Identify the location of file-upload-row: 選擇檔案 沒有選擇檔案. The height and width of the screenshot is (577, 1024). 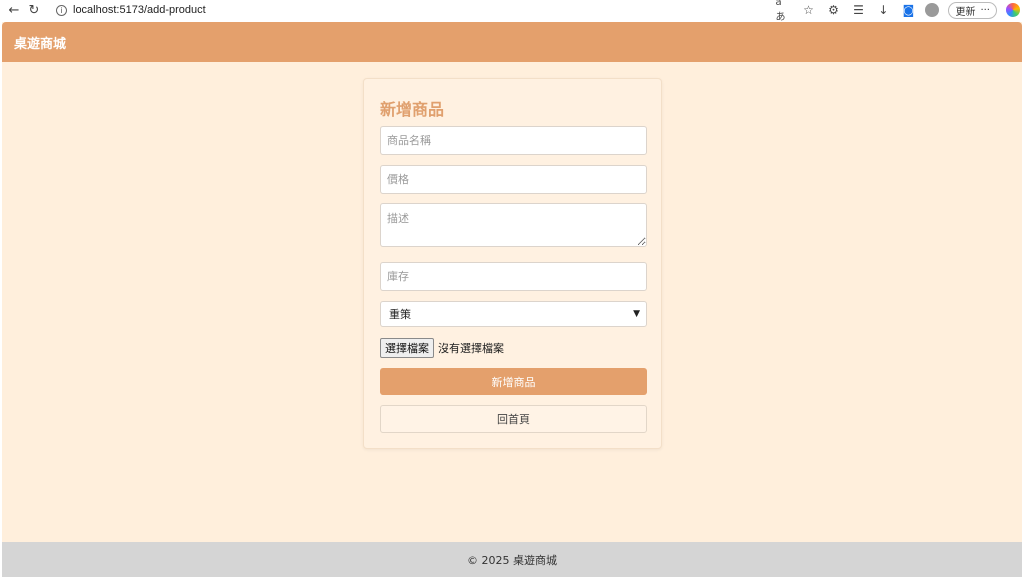
(442, 348).